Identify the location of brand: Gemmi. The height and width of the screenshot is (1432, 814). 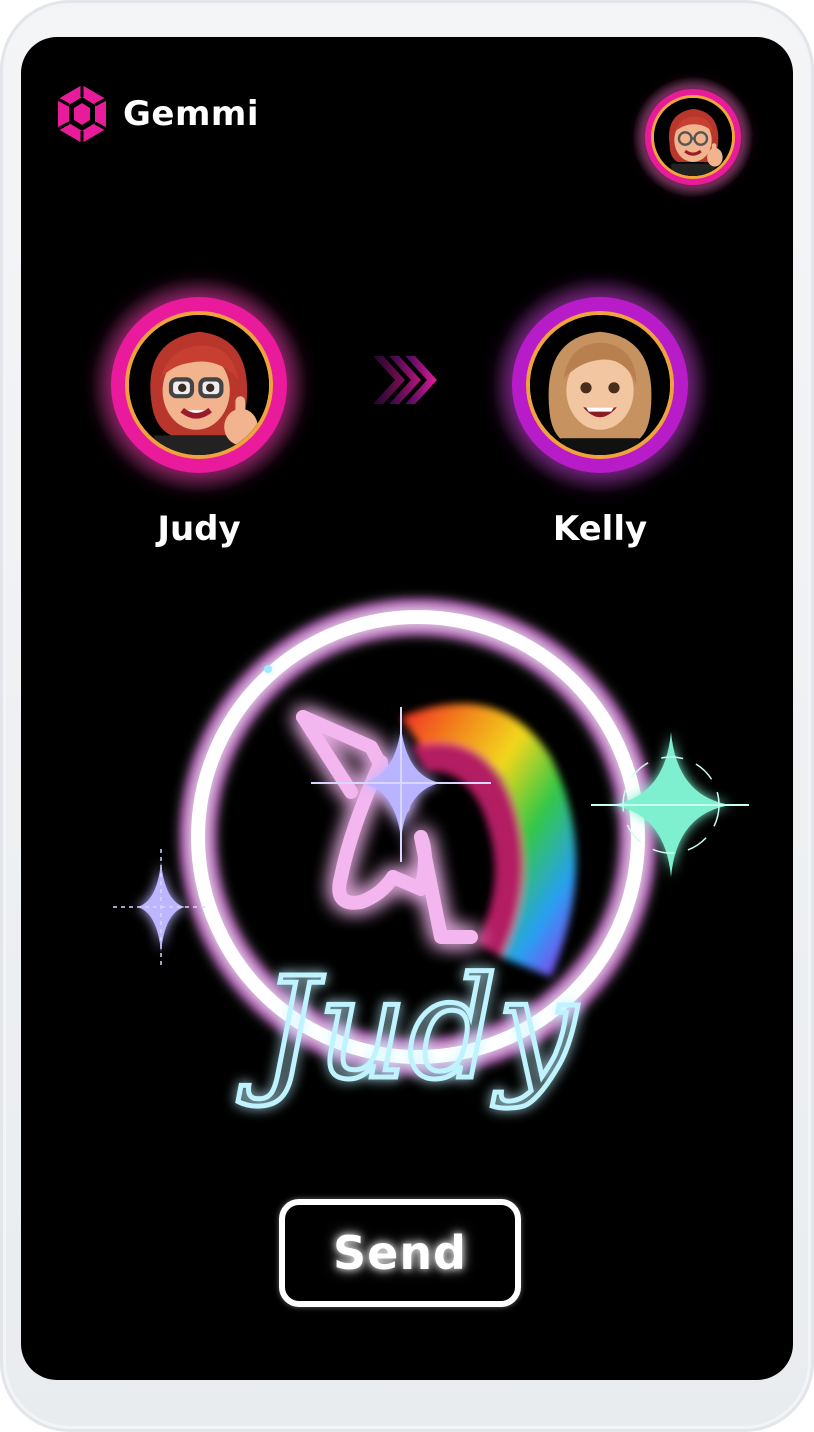
(157, 114).